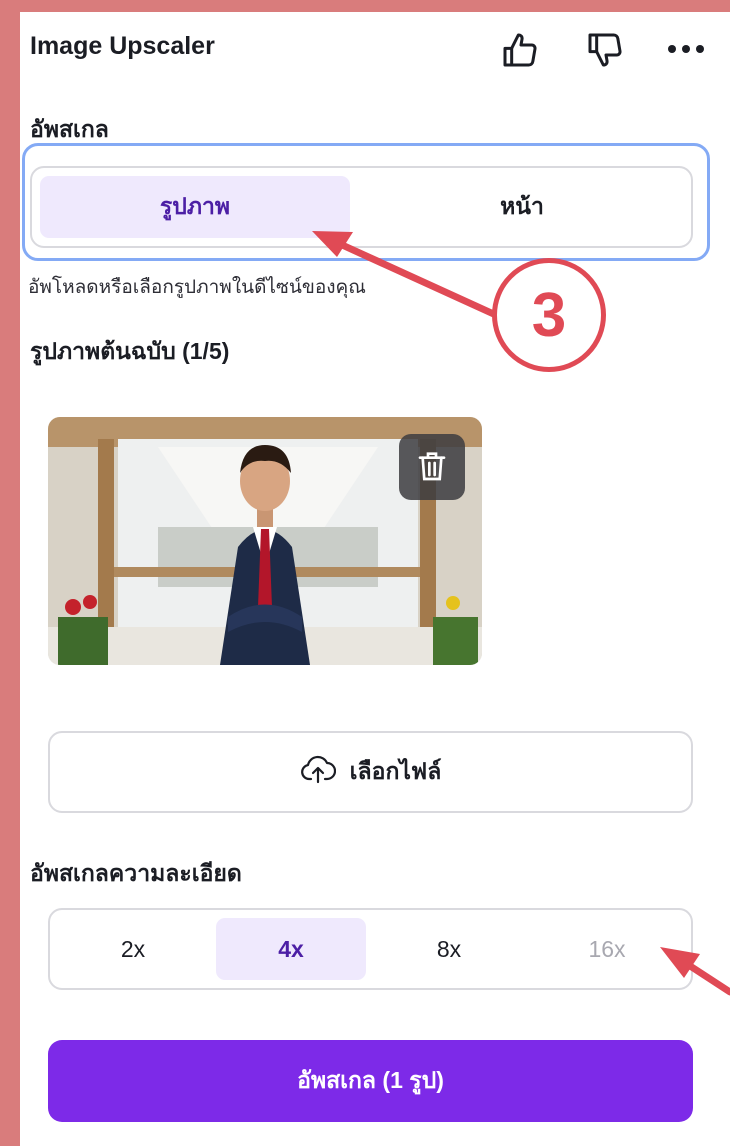  Describe the element at coordinates (318, 772) in the screenshot. I see `cloud-upload-icon` at that location.